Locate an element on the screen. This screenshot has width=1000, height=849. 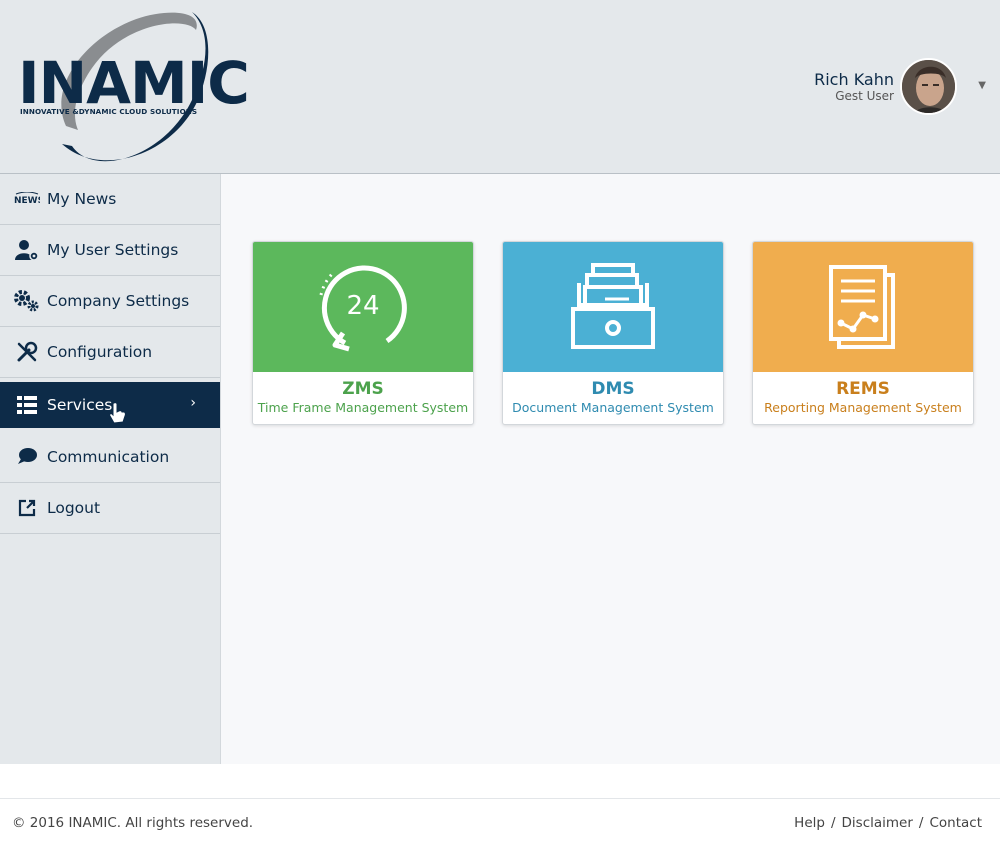
sidebar-item-label: Company Settings is located at coordinates (118, 301).